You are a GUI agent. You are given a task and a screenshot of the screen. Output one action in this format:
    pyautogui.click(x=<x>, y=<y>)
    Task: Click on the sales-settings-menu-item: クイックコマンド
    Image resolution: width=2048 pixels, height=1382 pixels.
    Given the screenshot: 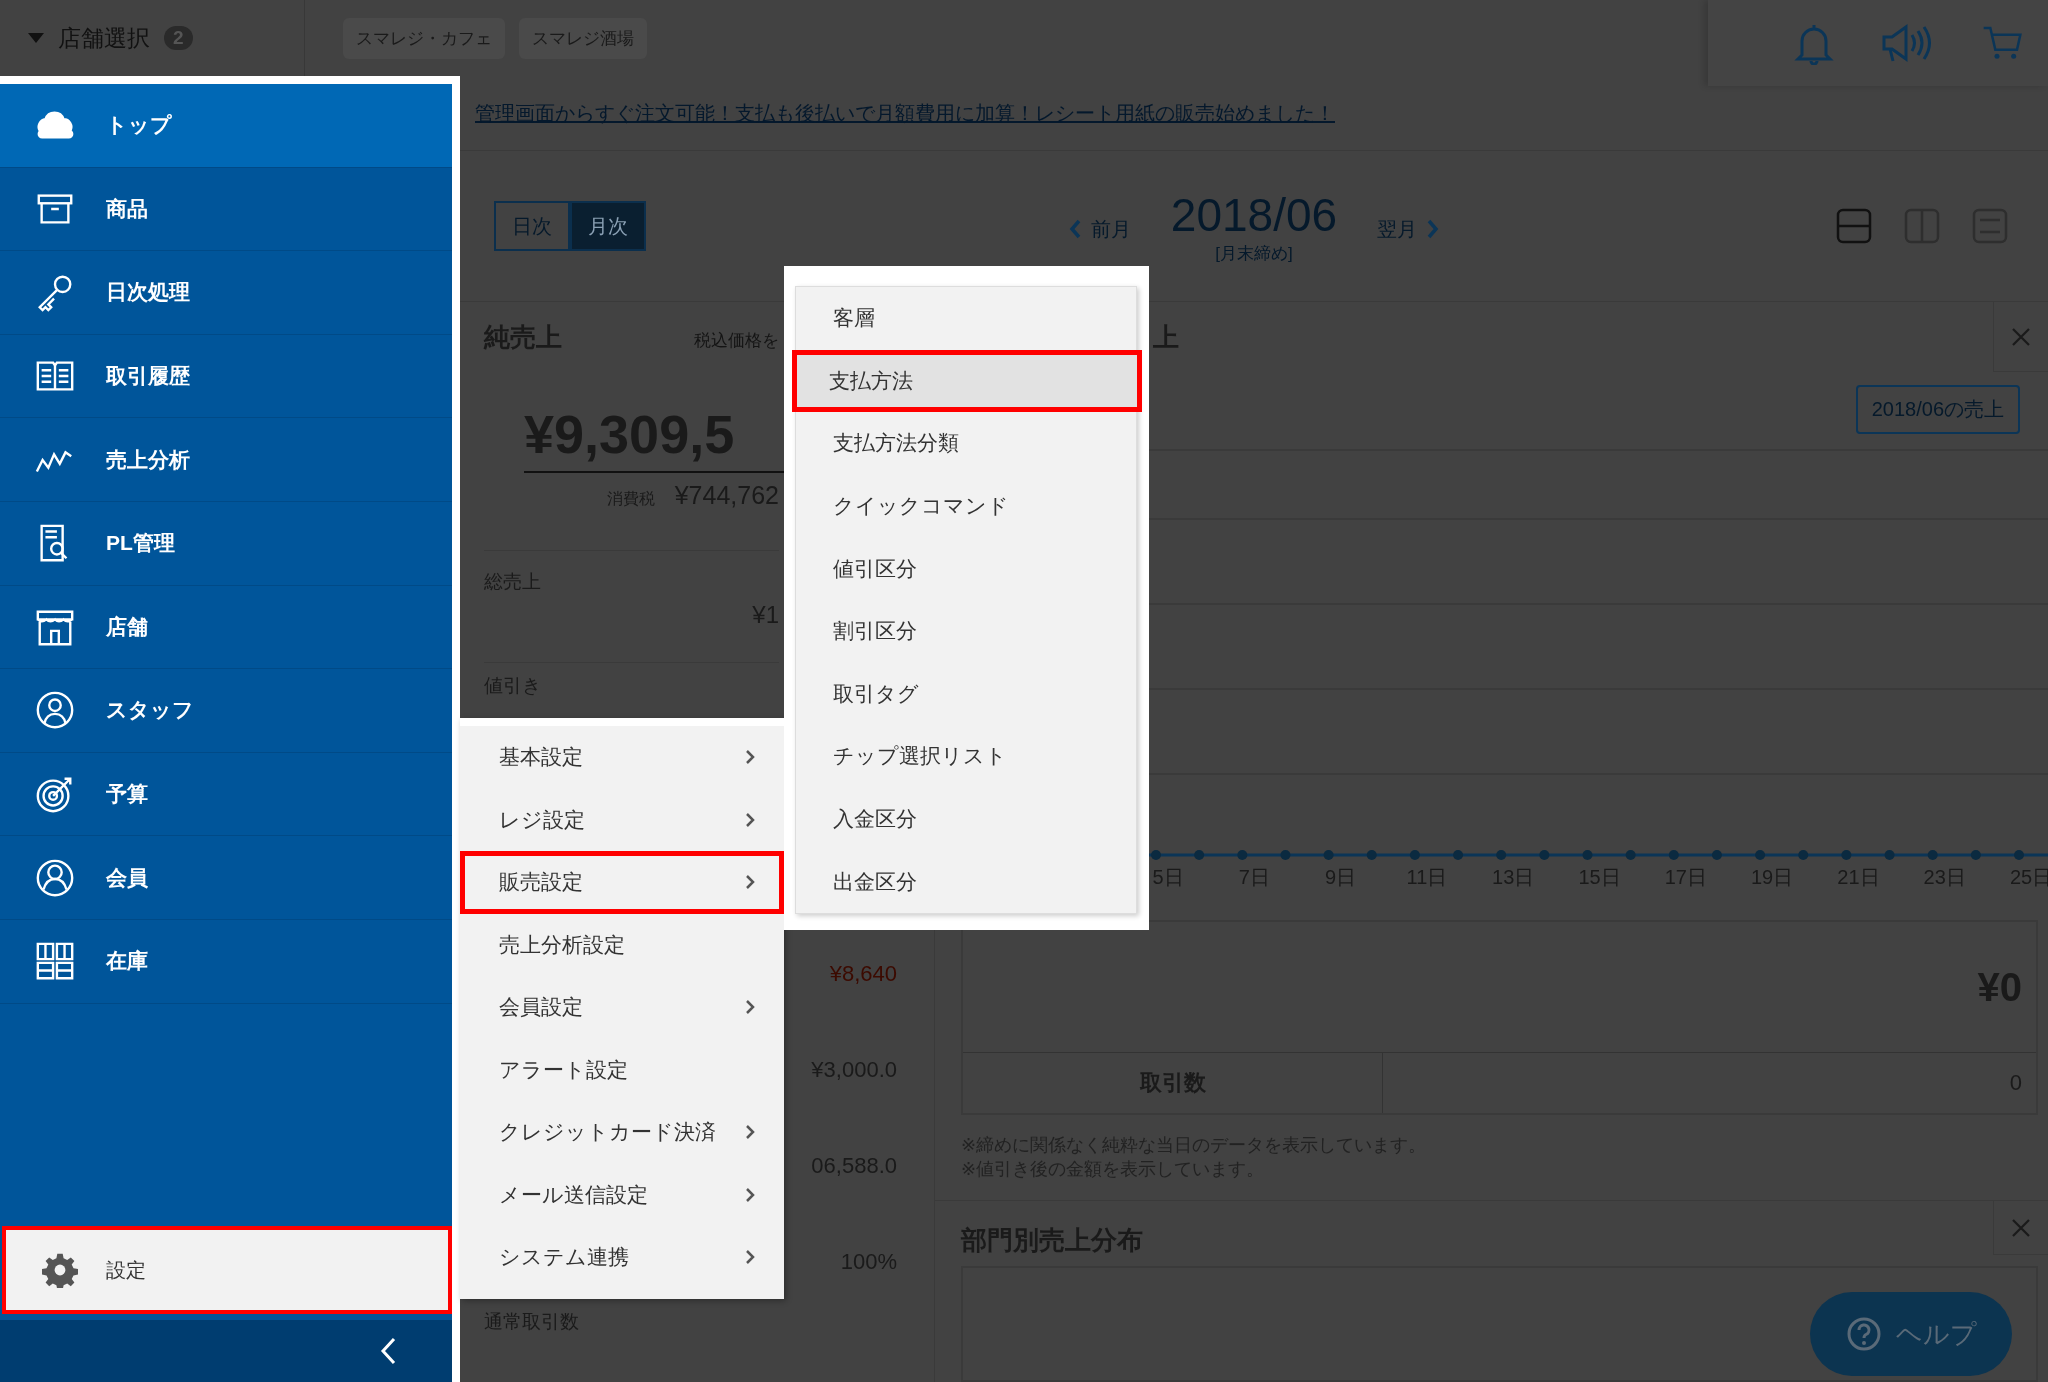 What is the action you would take?
    pyautogui.click(x=966, y=506)
    